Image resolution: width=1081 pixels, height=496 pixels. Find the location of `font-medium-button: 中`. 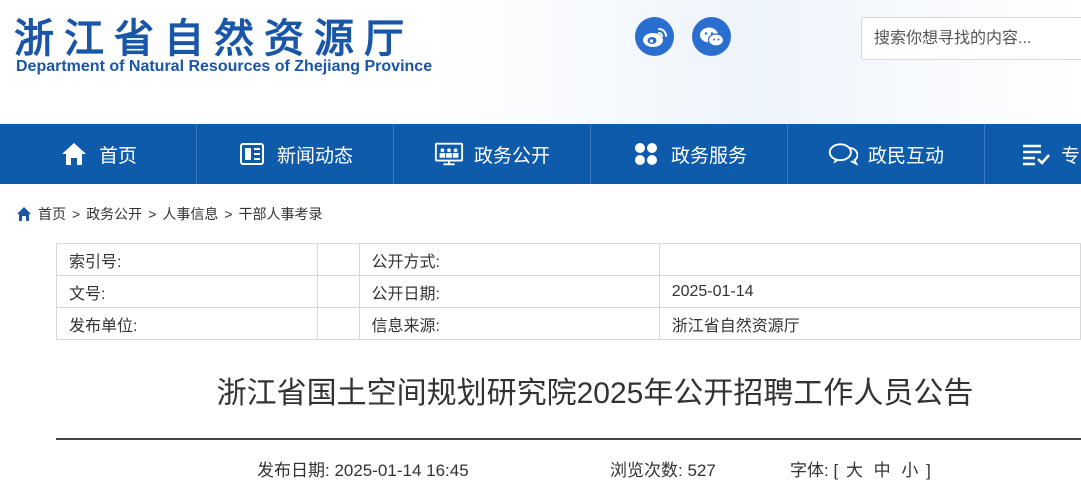

font-medium-button: 中 is located at coordinates (882, 470).